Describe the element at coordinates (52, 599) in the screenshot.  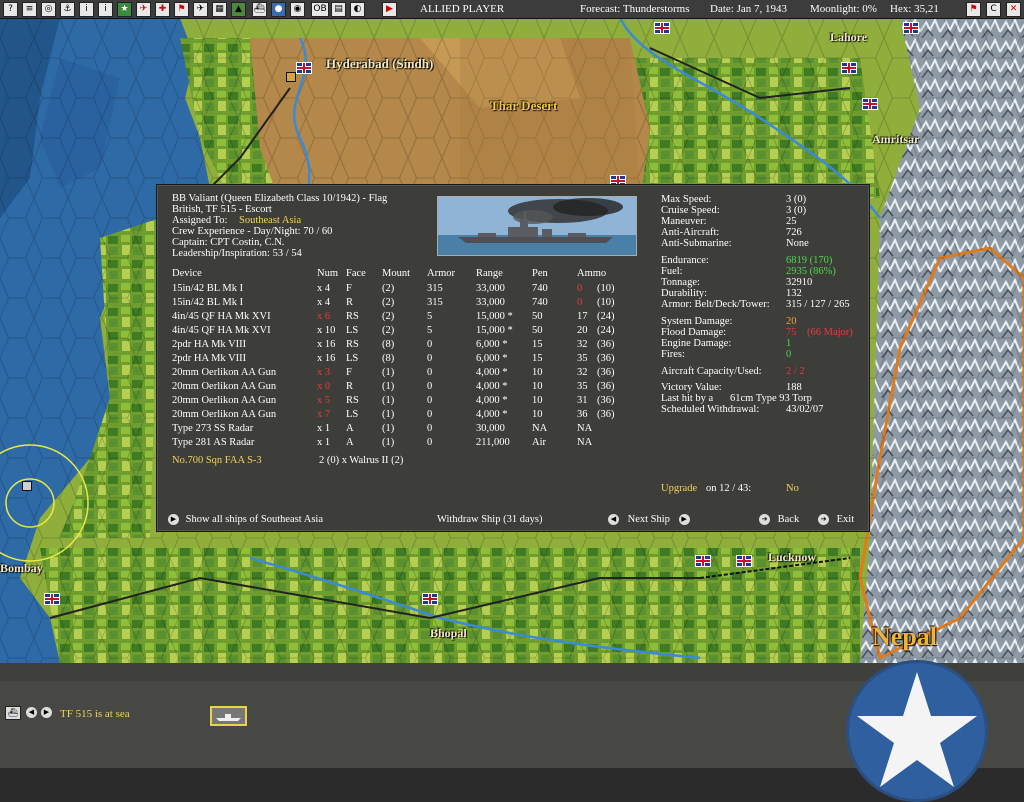
I see `british-base-flag-bombay` at that location.